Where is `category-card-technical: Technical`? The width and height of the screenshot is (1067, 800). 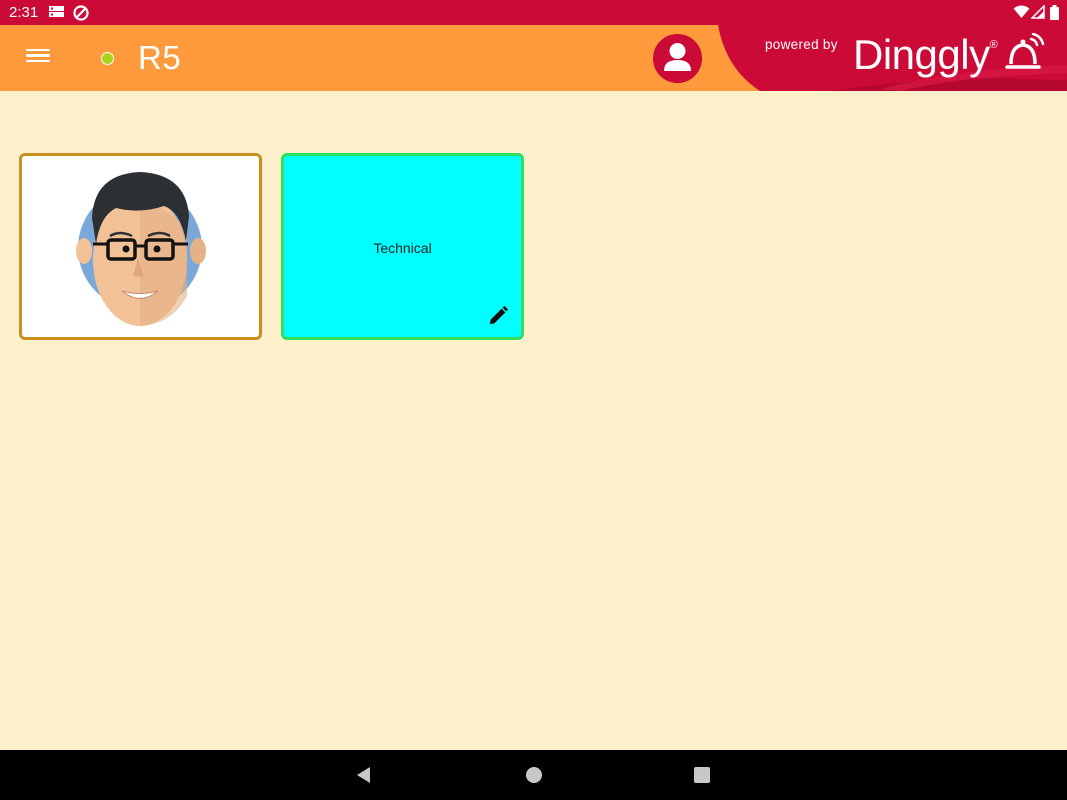 category-card-technical: Technical is located at coordinates (402, 246).